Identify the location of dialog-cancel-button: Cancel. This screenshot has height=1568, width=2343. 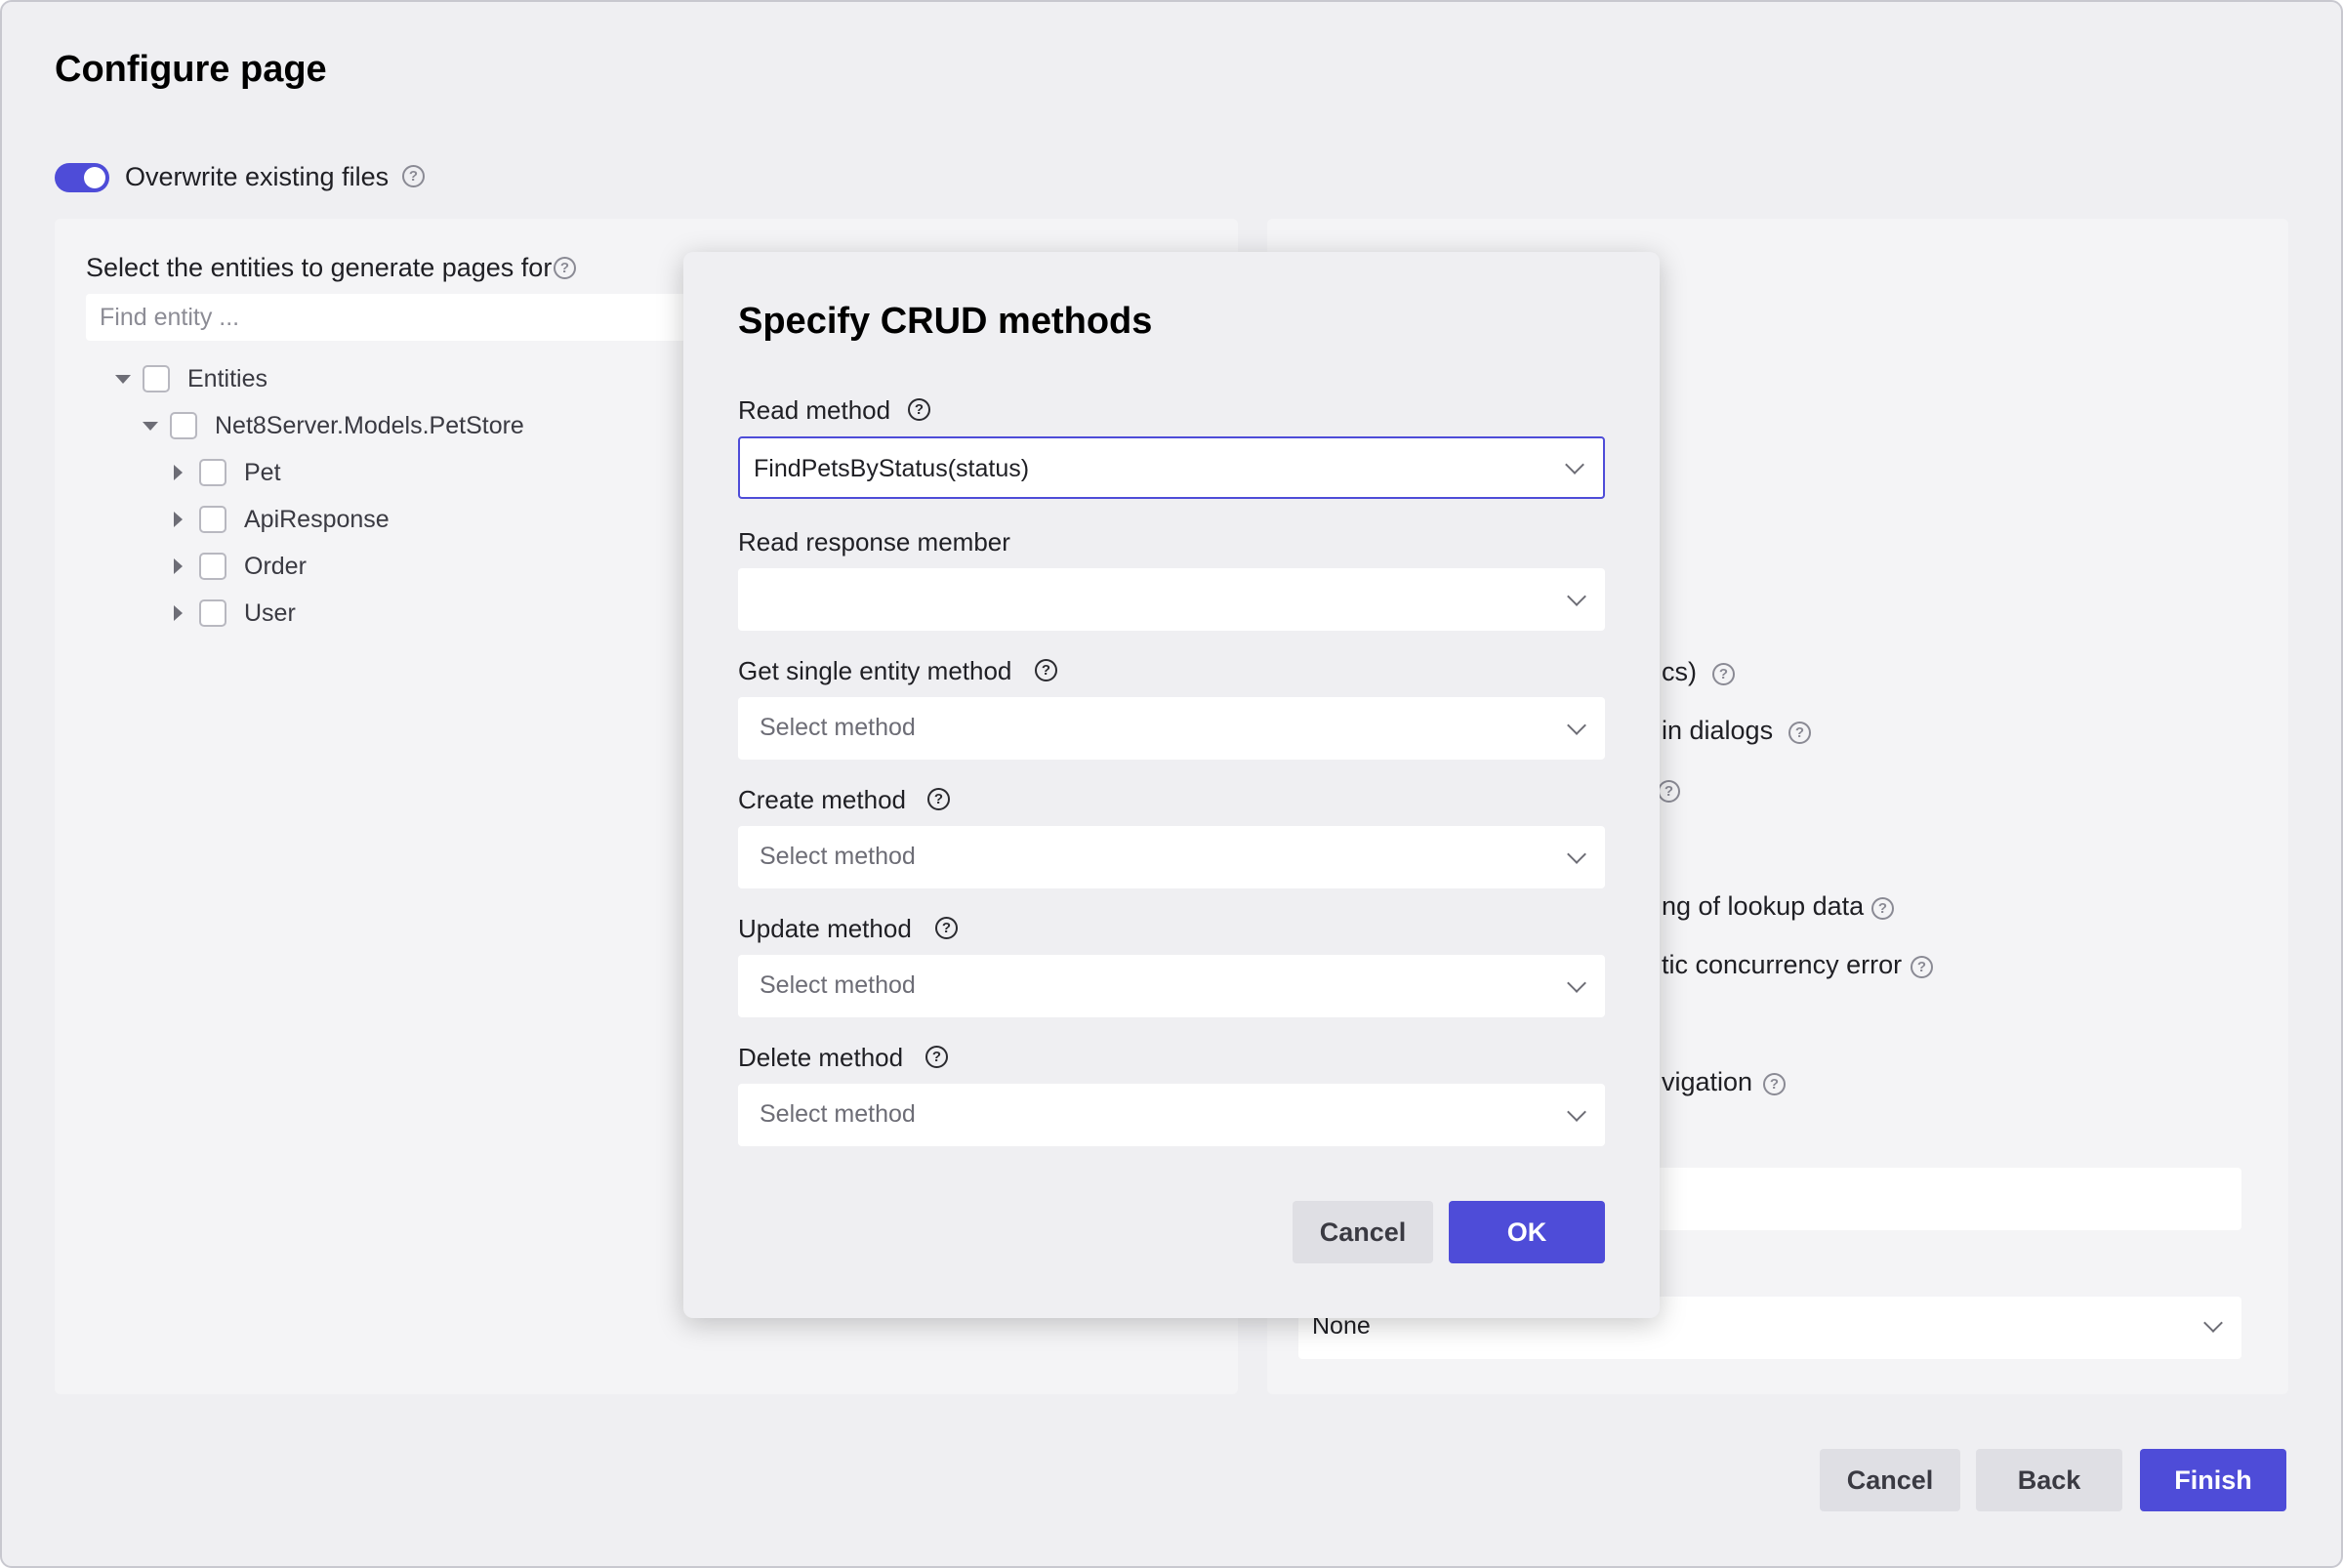
(1363, 1232).